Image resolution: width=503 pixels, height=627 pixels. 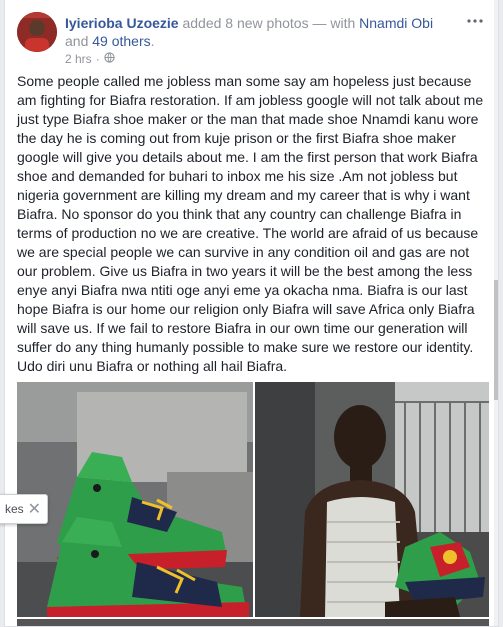 I want to click on author-avatar, so click(x=37, y=32).